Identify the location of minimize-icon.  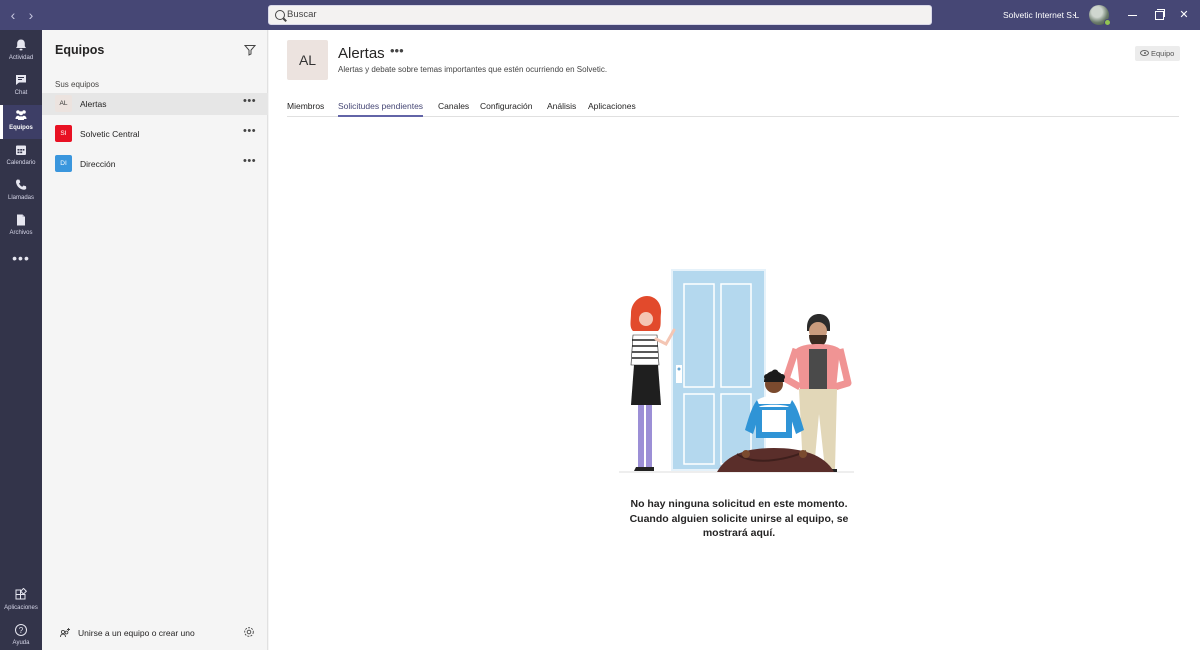
(1133, 15).